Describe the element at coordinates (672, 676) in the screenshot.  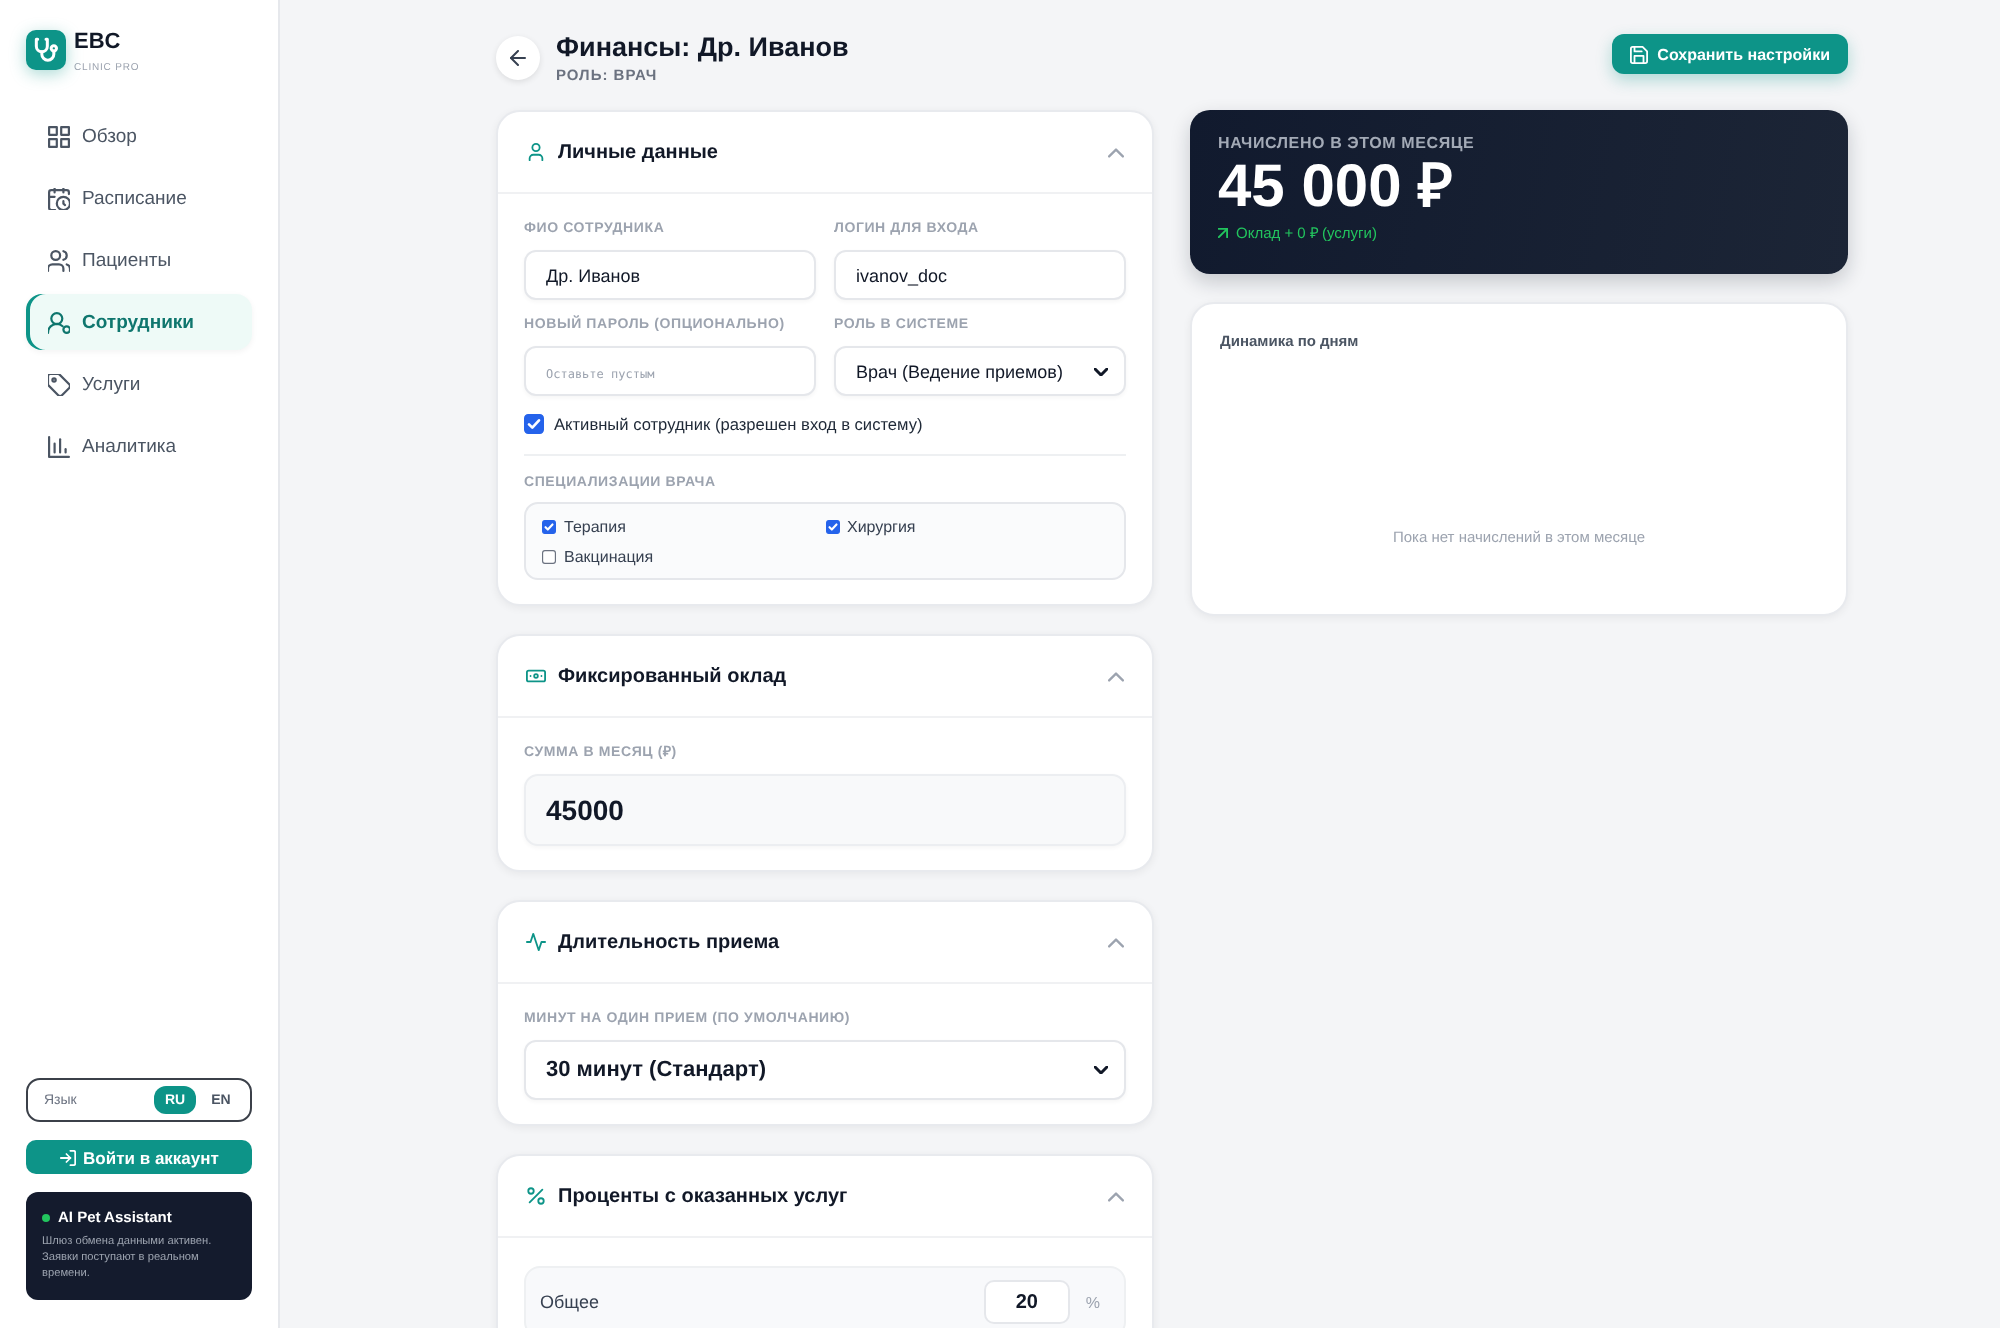
I see `section-title: Фиксированный оклад` at that location.